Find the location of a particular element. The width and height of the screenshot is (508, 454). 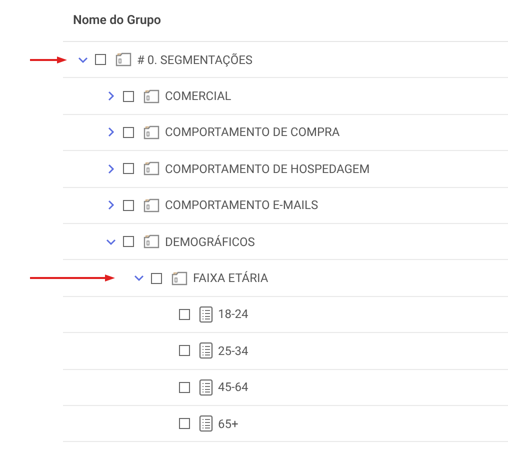

tree-item-label: COMPORTAMENTO E-MAILS is located at coordinates (241, 205).